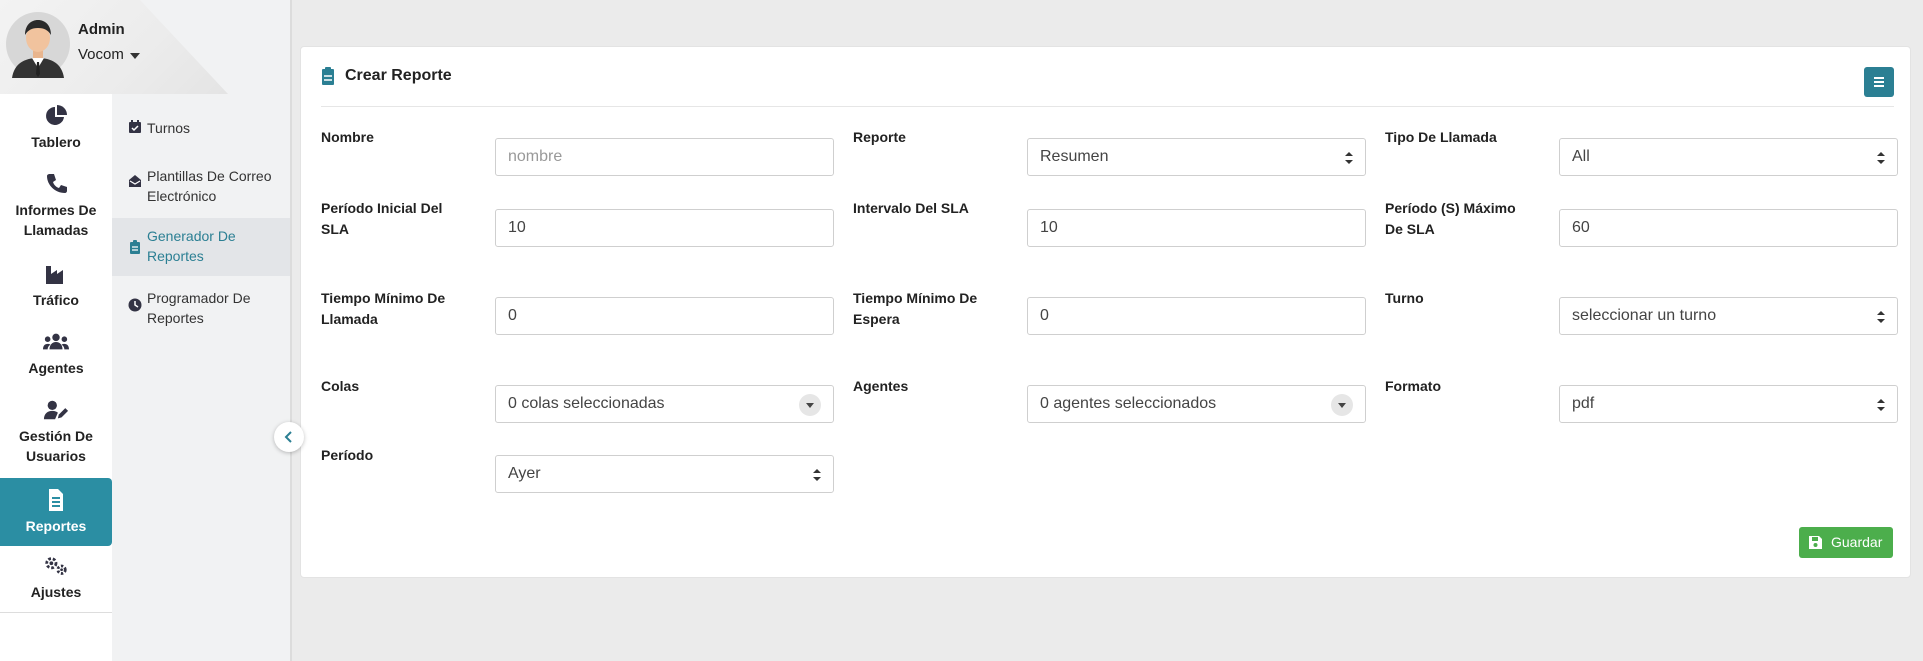 The width and height of the screenshot is (1923, 661). Describe the element at coordinates (135, 305) in the screenshot. I see `clock-icon` at that location.